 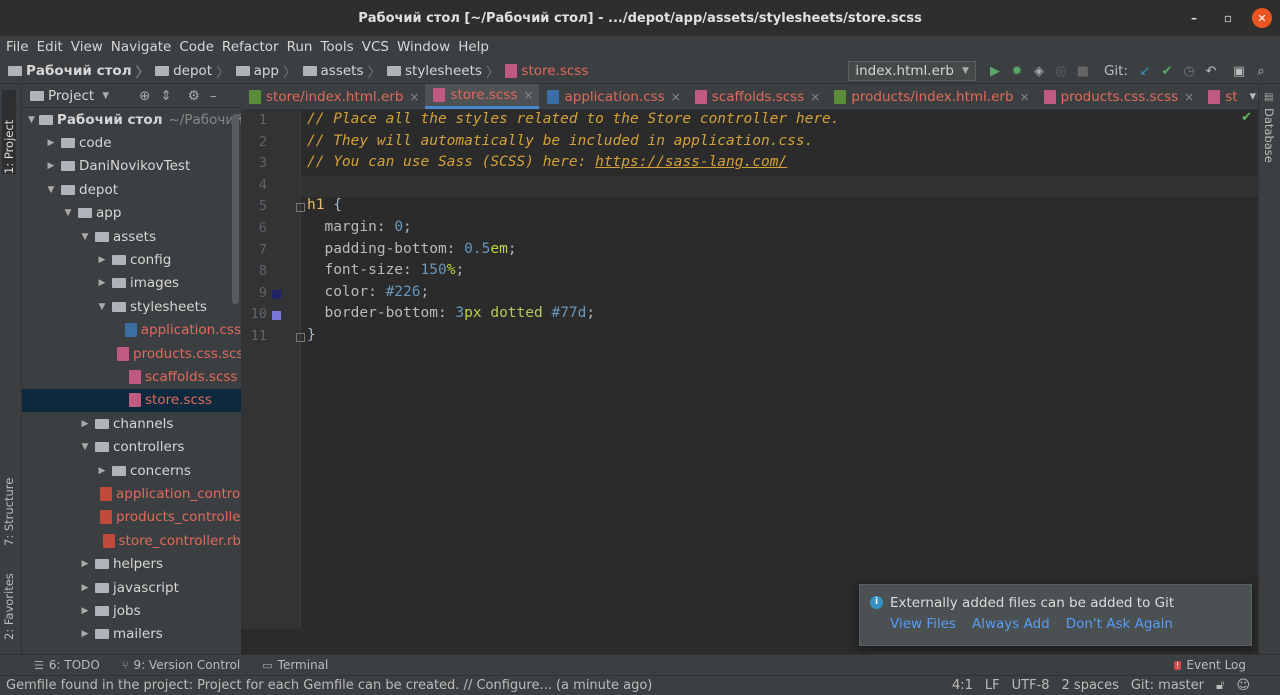 What do you see at coordinates (1061, 71) in the screenshot?
I see `profile-icon: ◎` at bounding box center [1061, 71].